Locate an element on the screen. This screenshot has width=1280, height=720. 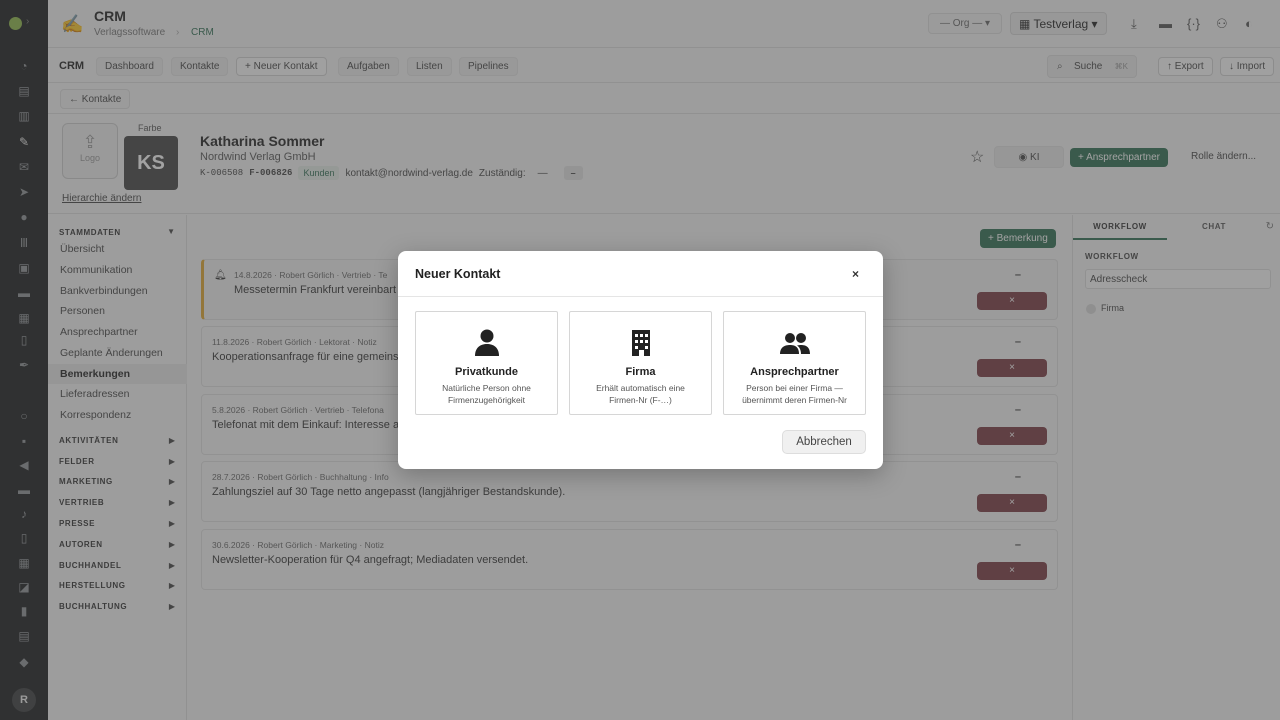
dialog-title: Neuer Kontakt is located at coordinates (458, 274).